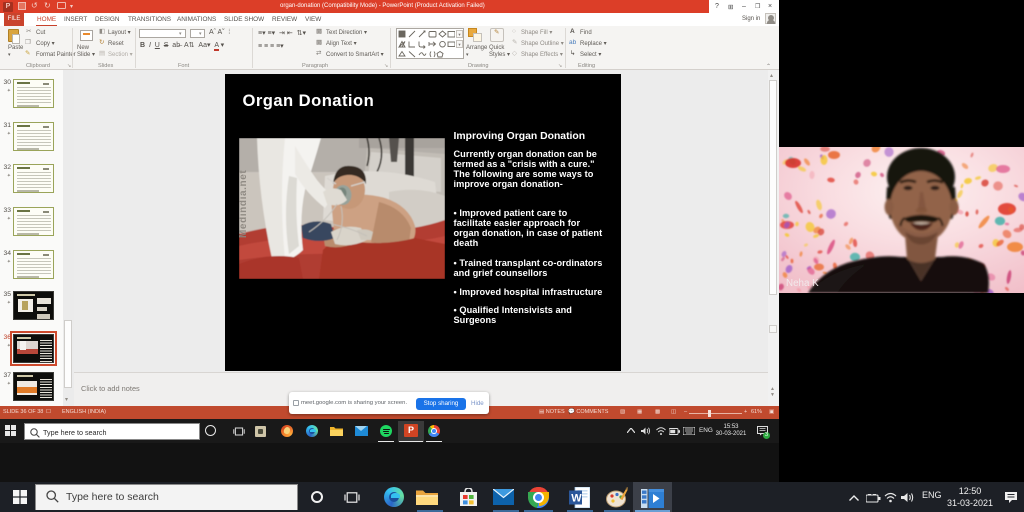 The image size is (1024, 512). Describe the element at coordinates (244, 203) in the screenshot. I see `svg-text: Medindia.net` at that location.